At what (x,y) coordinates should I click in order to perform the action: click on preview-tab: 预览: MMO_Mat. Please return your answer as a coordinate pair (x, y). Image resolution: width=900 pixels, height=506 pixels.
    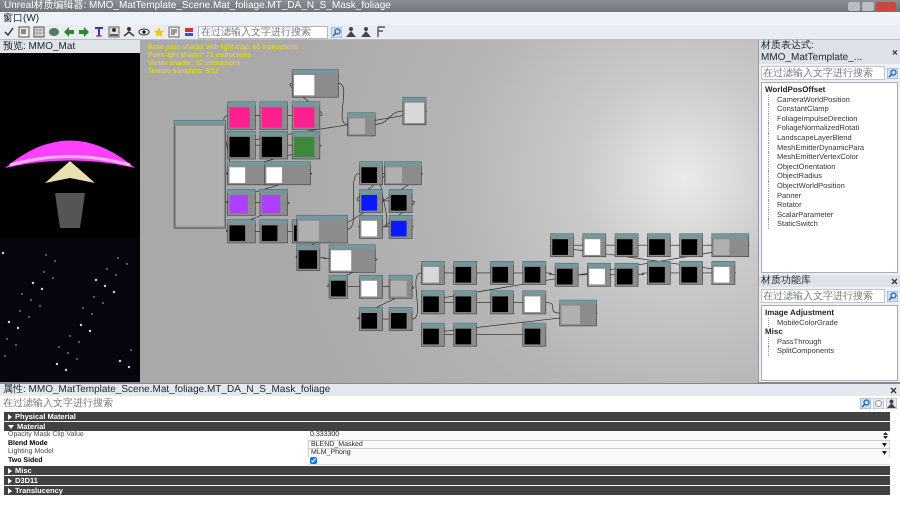
    Looking at the image, I should click on (70, 46).